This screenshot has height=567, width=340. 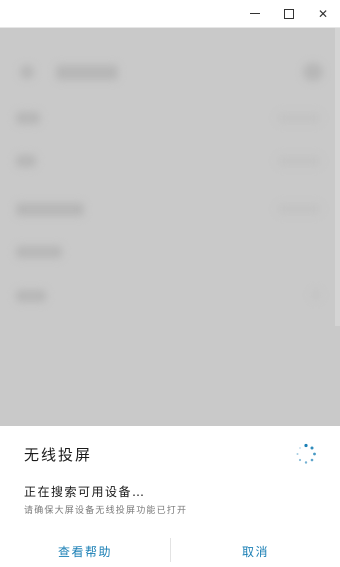 What do you see at coordinates (306, 453) in the screenshot?
I see `loading-spinner-icon` at bounding box center [306, 453].